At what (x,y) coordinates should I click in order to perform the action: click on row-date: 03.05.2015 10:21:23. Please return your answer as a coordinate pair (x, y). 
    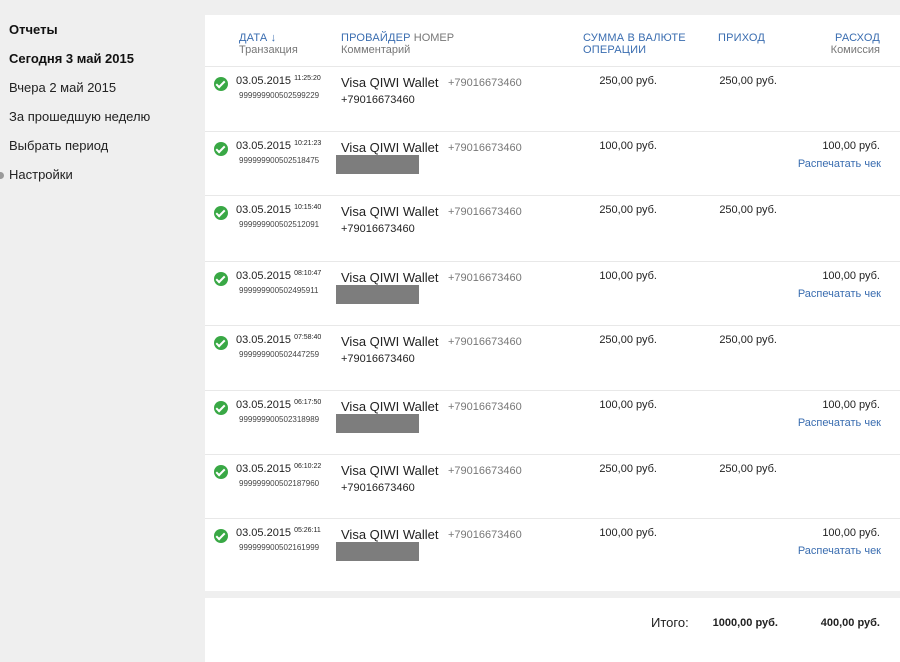
    Looking at the image, I should click on (278, 146).